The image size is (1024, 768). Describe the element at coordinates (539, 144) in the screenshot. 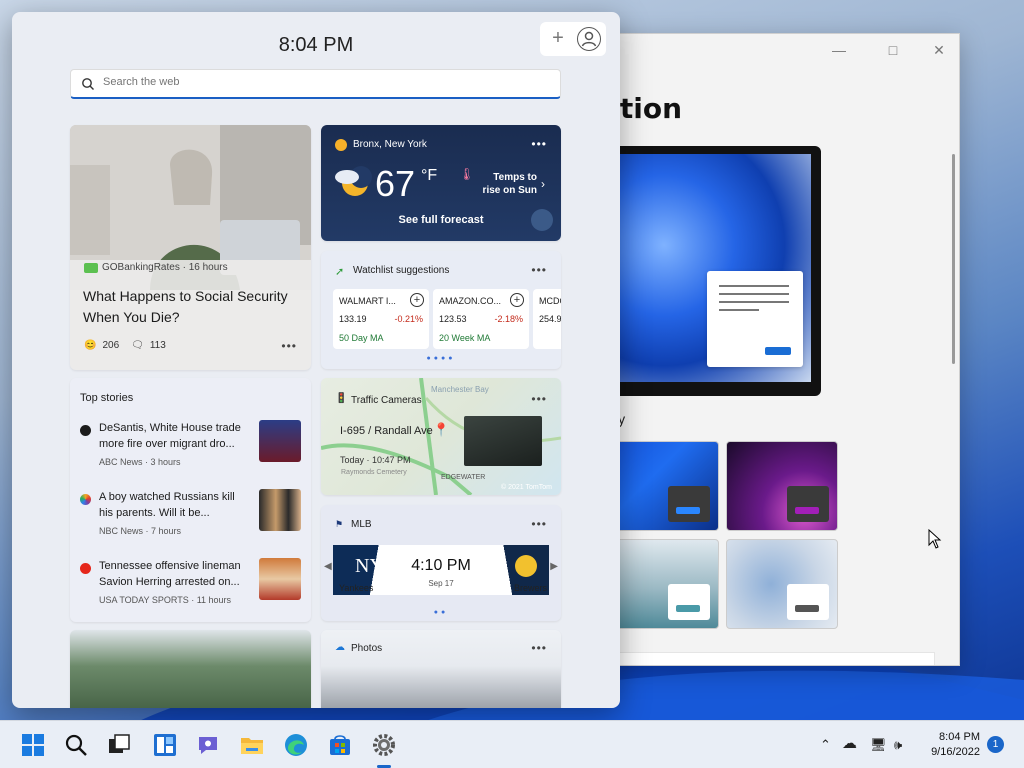

I see `weather-more-icon: •••` at that location.